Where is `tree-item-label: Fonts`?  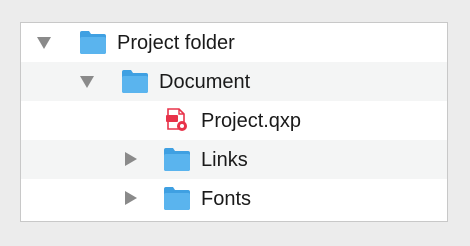 tree-item-label: Fonts is located at coordinates (226, 199).